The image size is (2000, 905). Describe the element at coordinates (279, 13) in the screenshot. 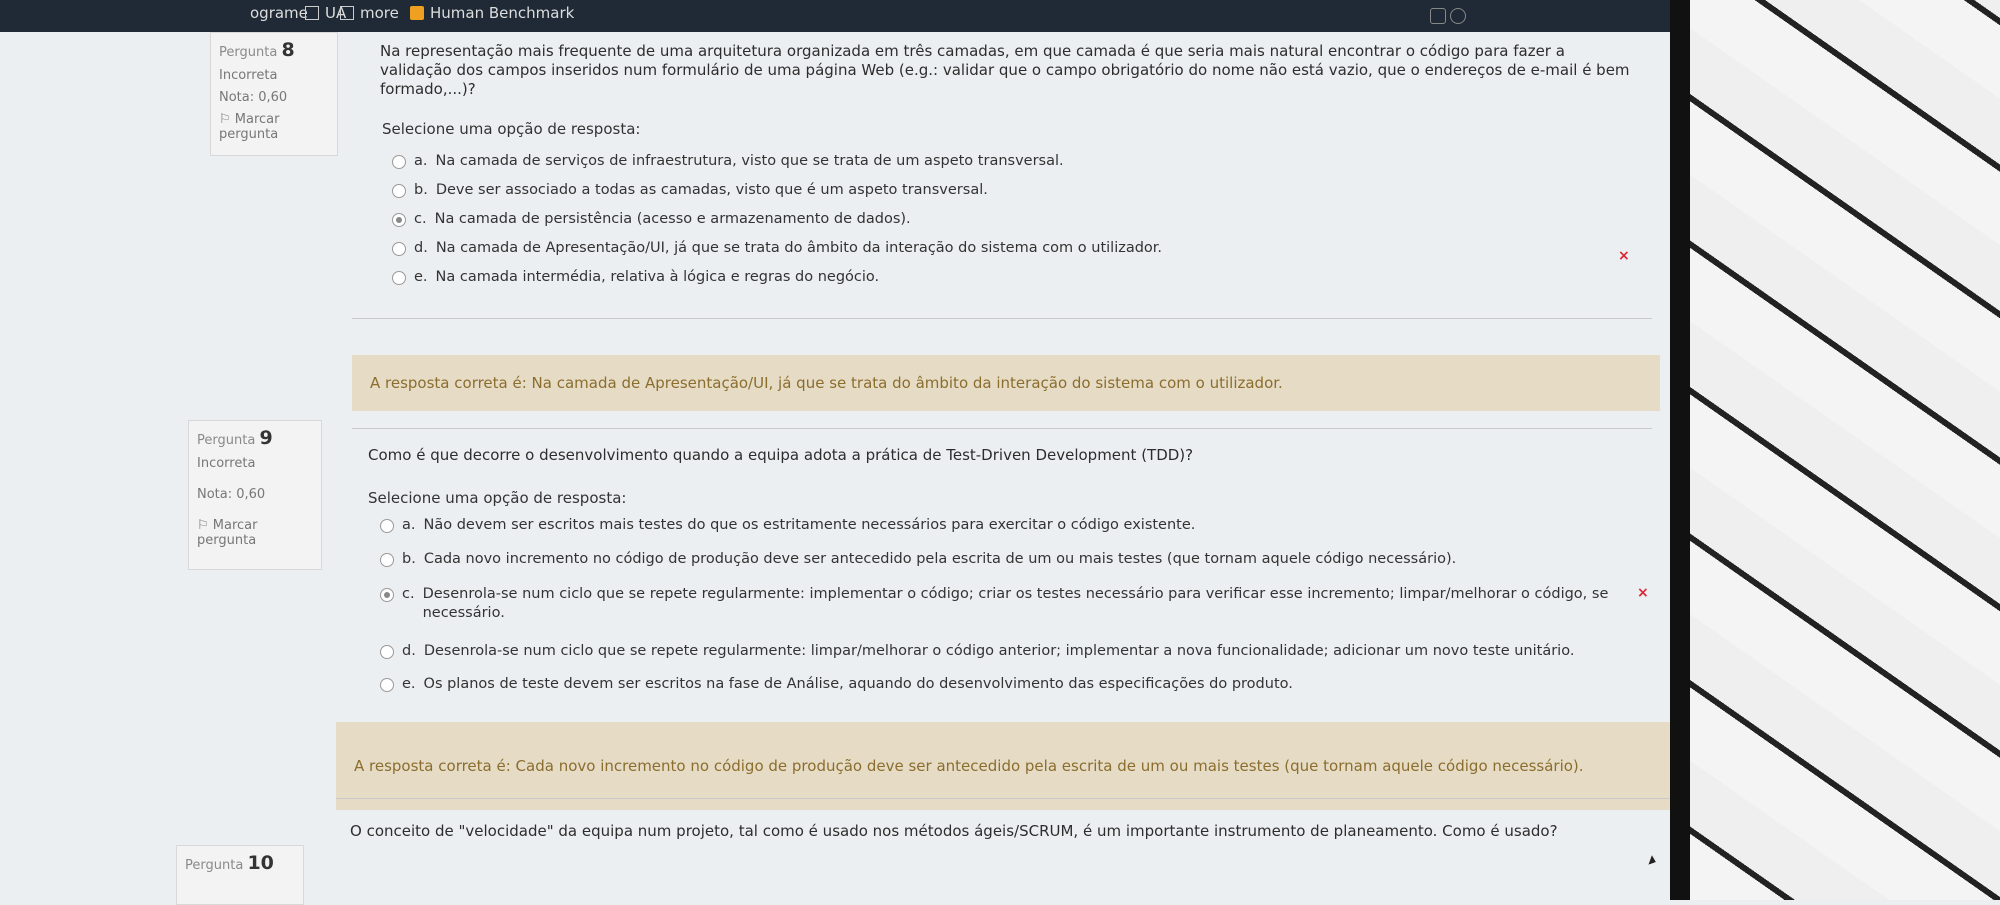

I see `bookmark-ograme: ograme` at that location.